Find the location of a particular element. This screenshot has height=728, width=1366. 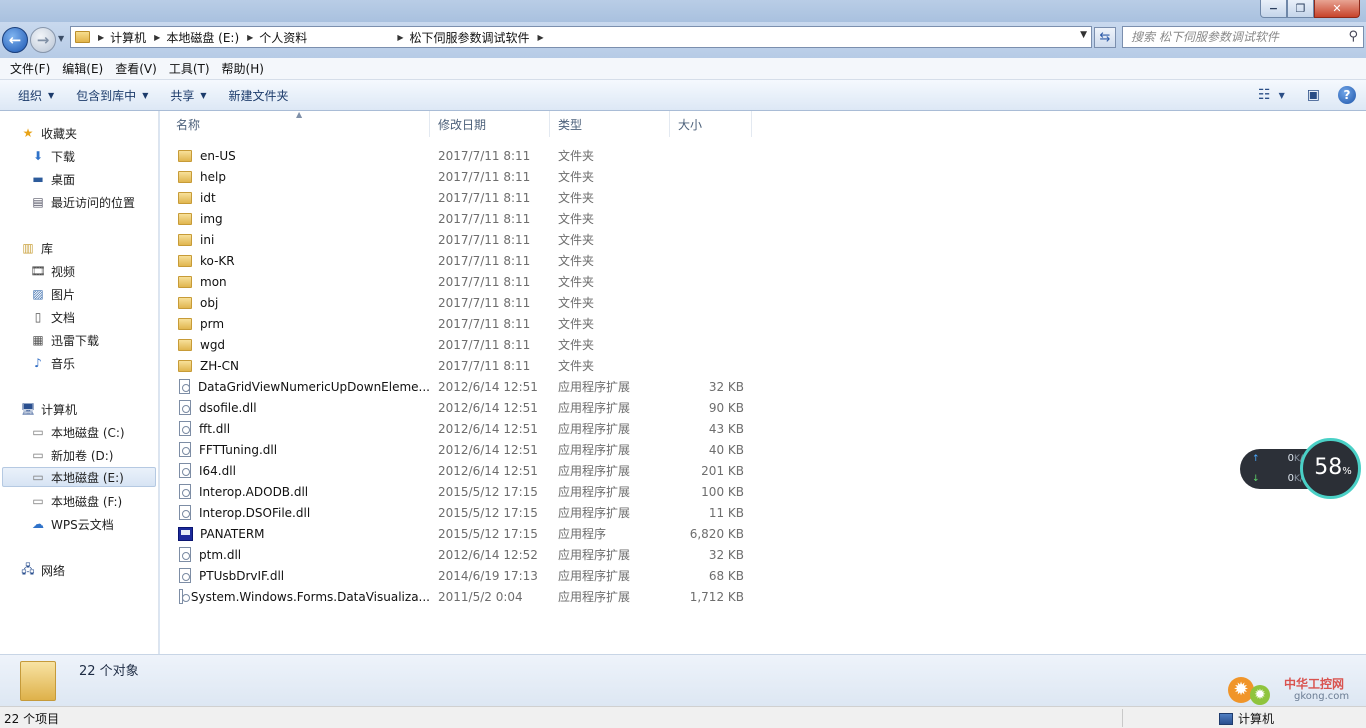

view-options-icon: ☷ is located at coordinates (1264, 95).